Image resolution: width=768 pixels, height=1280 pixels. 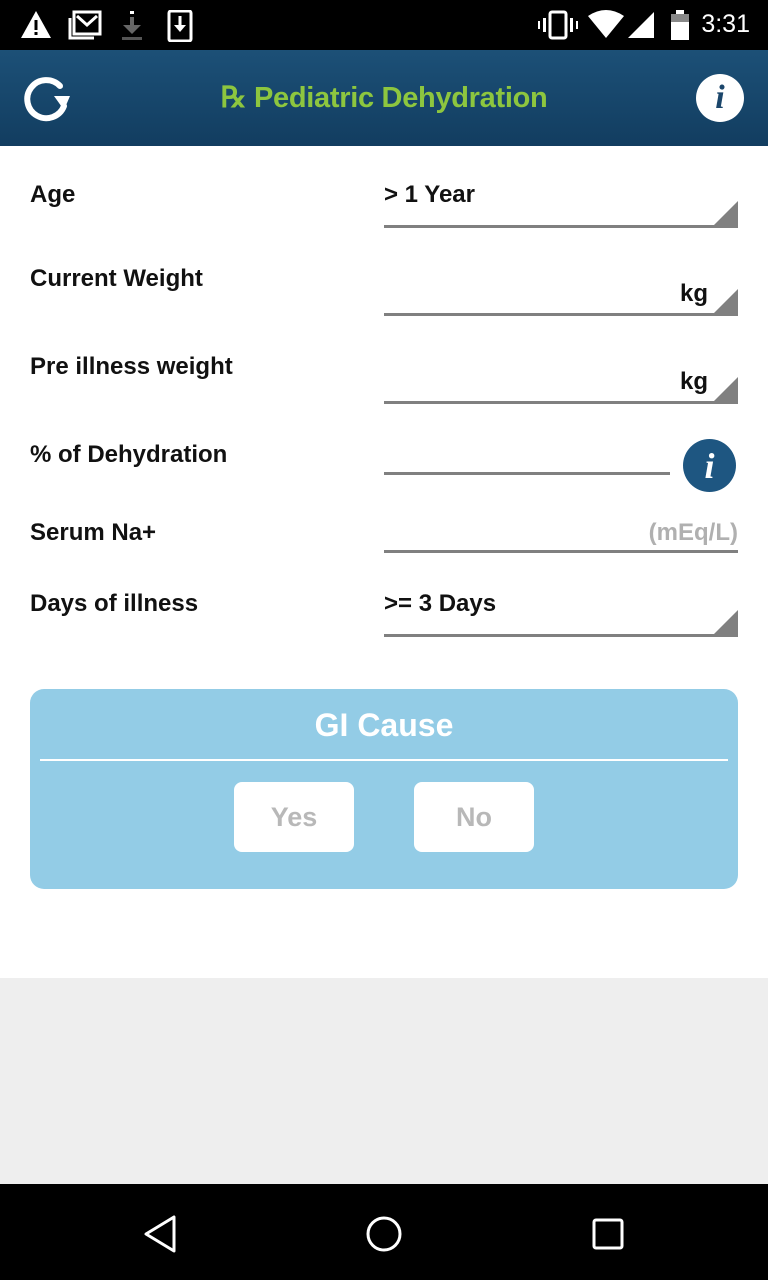 What do you see at coordinates (561, 202) in the screenshot?
I see `age-dropdown: > 1 Year` at bounding box center [561, 202].